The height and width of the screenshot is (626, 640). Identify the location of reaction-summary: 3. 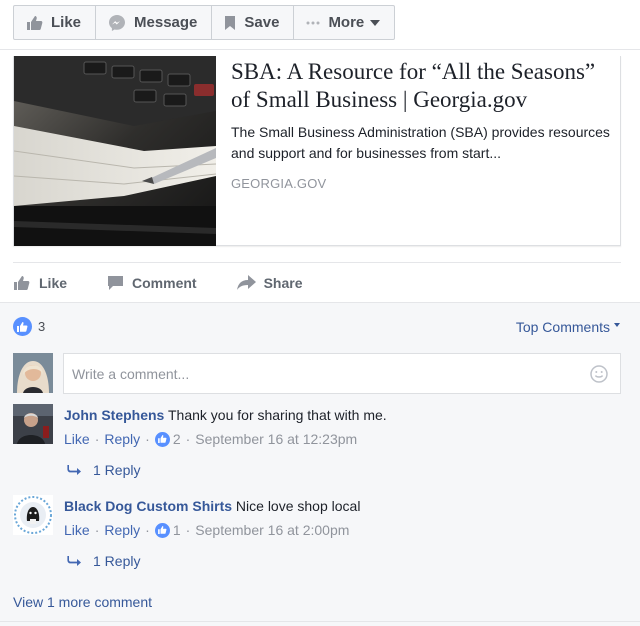
(29, 326).